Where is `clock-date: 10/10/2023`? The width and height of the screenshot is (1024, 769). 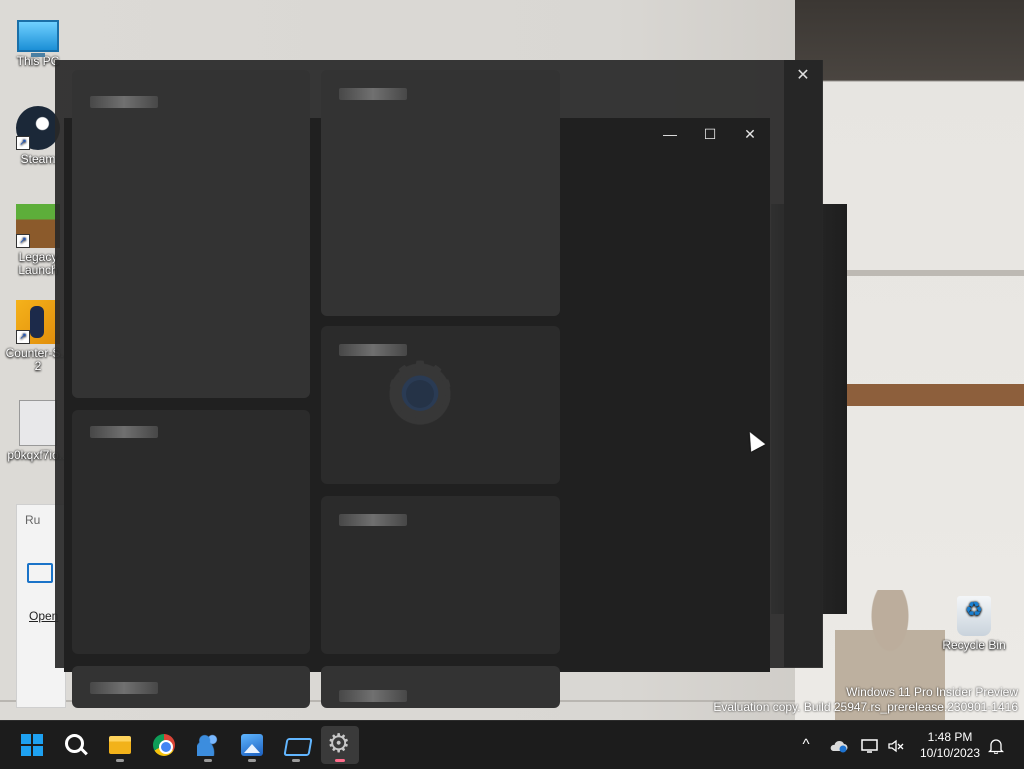
clock-date: 10/10/2023 is located at coordinates (950, 753).